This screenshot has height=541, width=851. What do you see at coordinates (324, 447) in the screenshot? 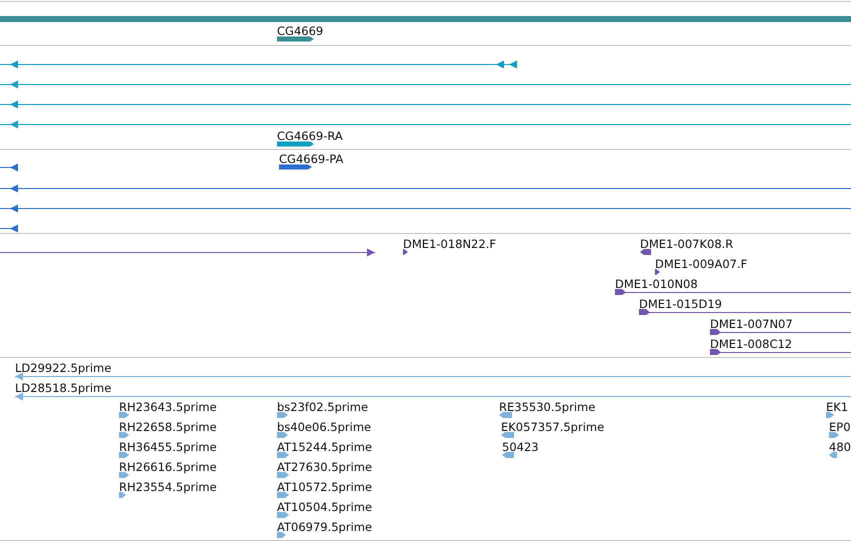
I see `feature-label: AT15244.5prime` at bounding box center [324, 447].